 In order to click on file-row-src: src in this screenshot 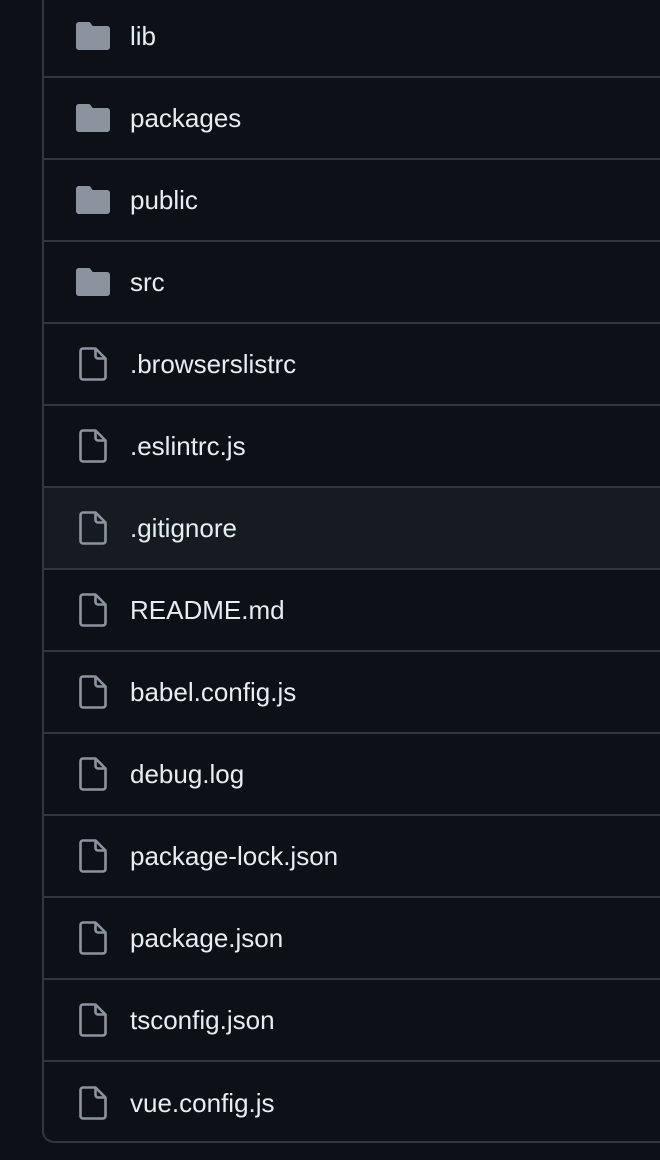, I will do `click(352, 283)`.